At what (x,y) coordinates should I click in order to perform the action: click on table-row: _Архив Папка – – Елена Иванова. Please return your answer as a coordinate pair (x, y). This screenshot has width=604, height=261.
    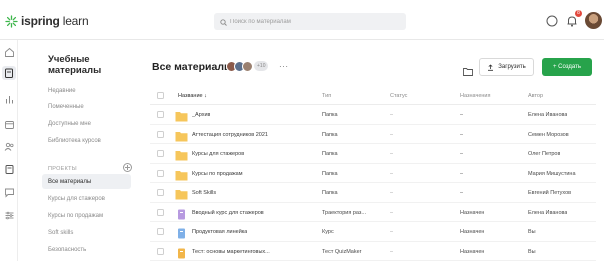
    Looking at the image, I should click on (373, 115).